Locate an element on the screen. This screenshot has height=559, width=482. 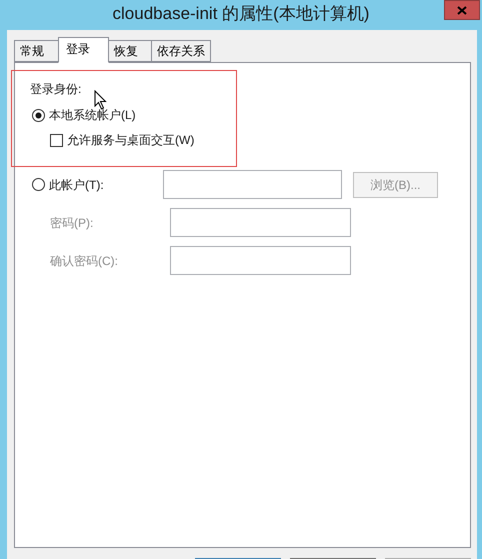
tab: 登录 is located at coordinates (83, 50).